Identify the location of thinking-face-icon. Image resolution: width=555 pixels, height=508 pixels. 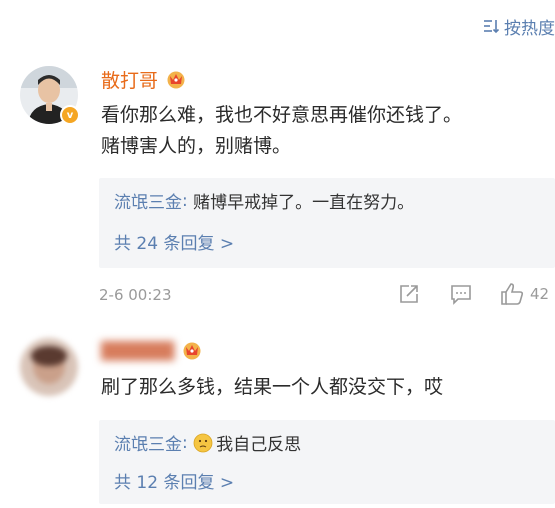
(203, 442).